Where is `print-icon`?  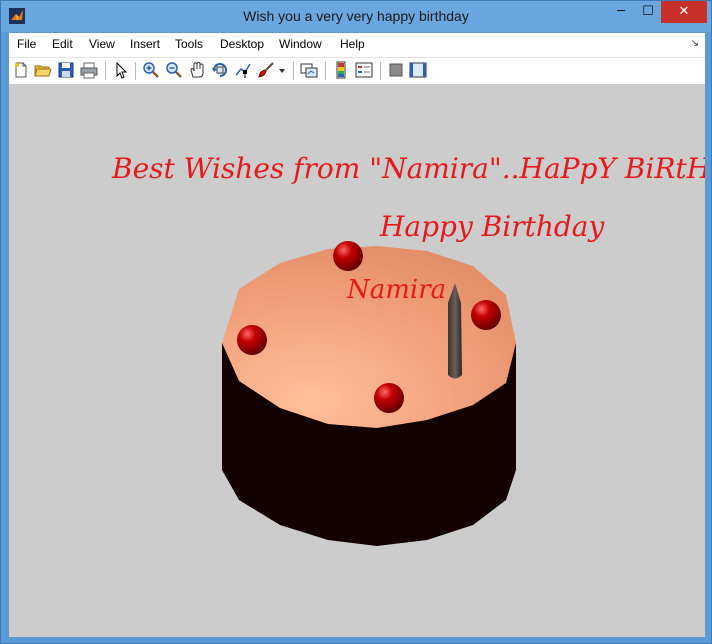 print-icon is located at coordinates (89, 70).